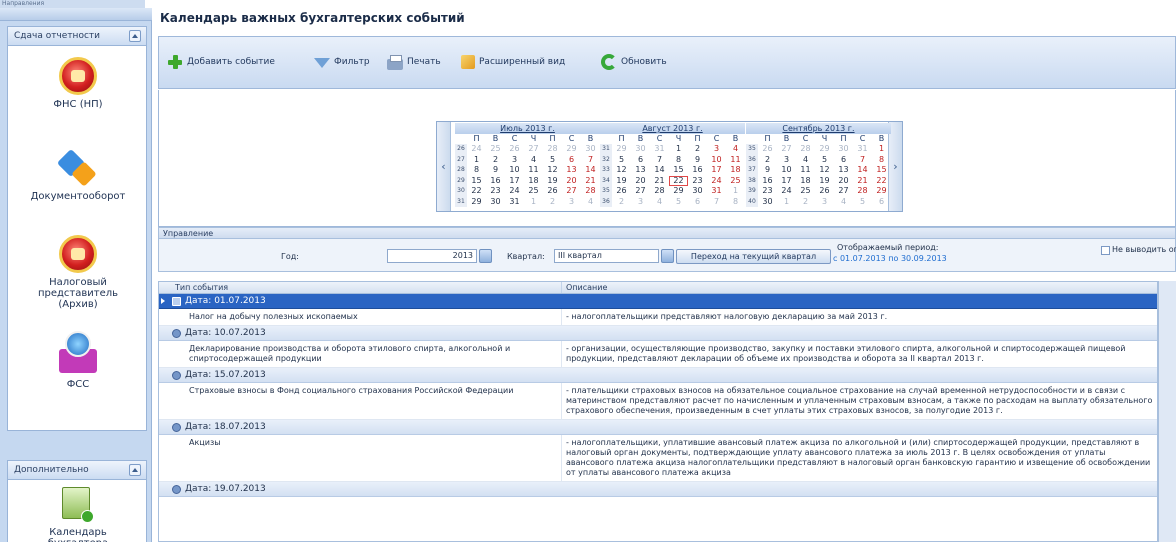  Describe the element at coordinates (221, 62) in the screenshot. I see `add-event-button: Добавить событие` at that location.